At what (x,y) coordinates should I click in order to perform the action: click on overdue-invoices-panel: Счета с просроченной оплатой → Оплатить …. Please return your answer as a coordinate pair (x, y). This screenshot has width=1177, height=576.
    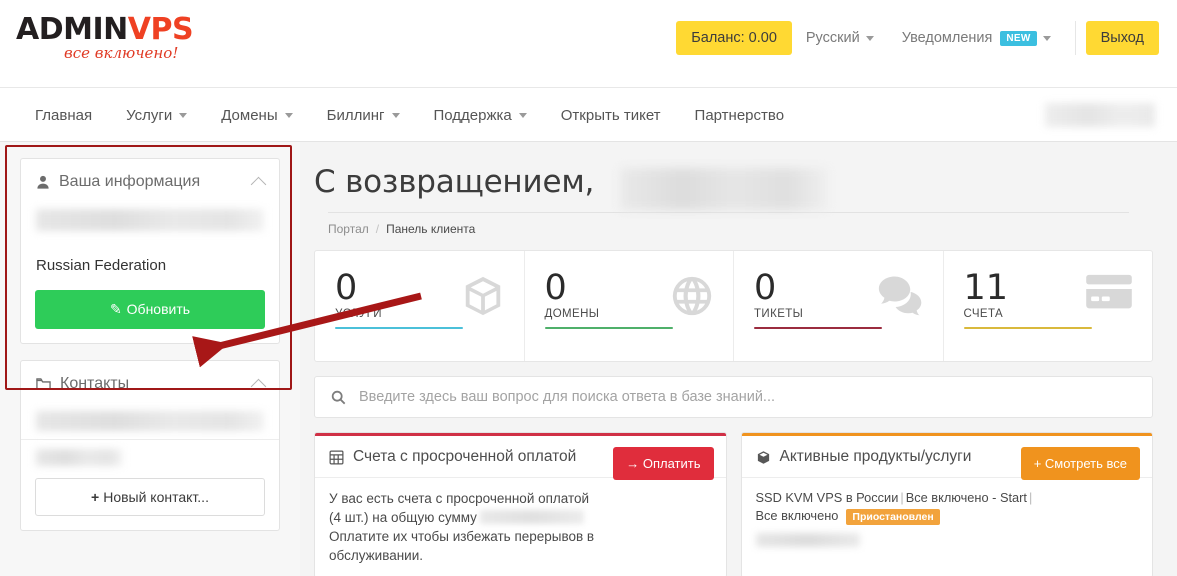
    Looking at the image, I should click on (520, 504).